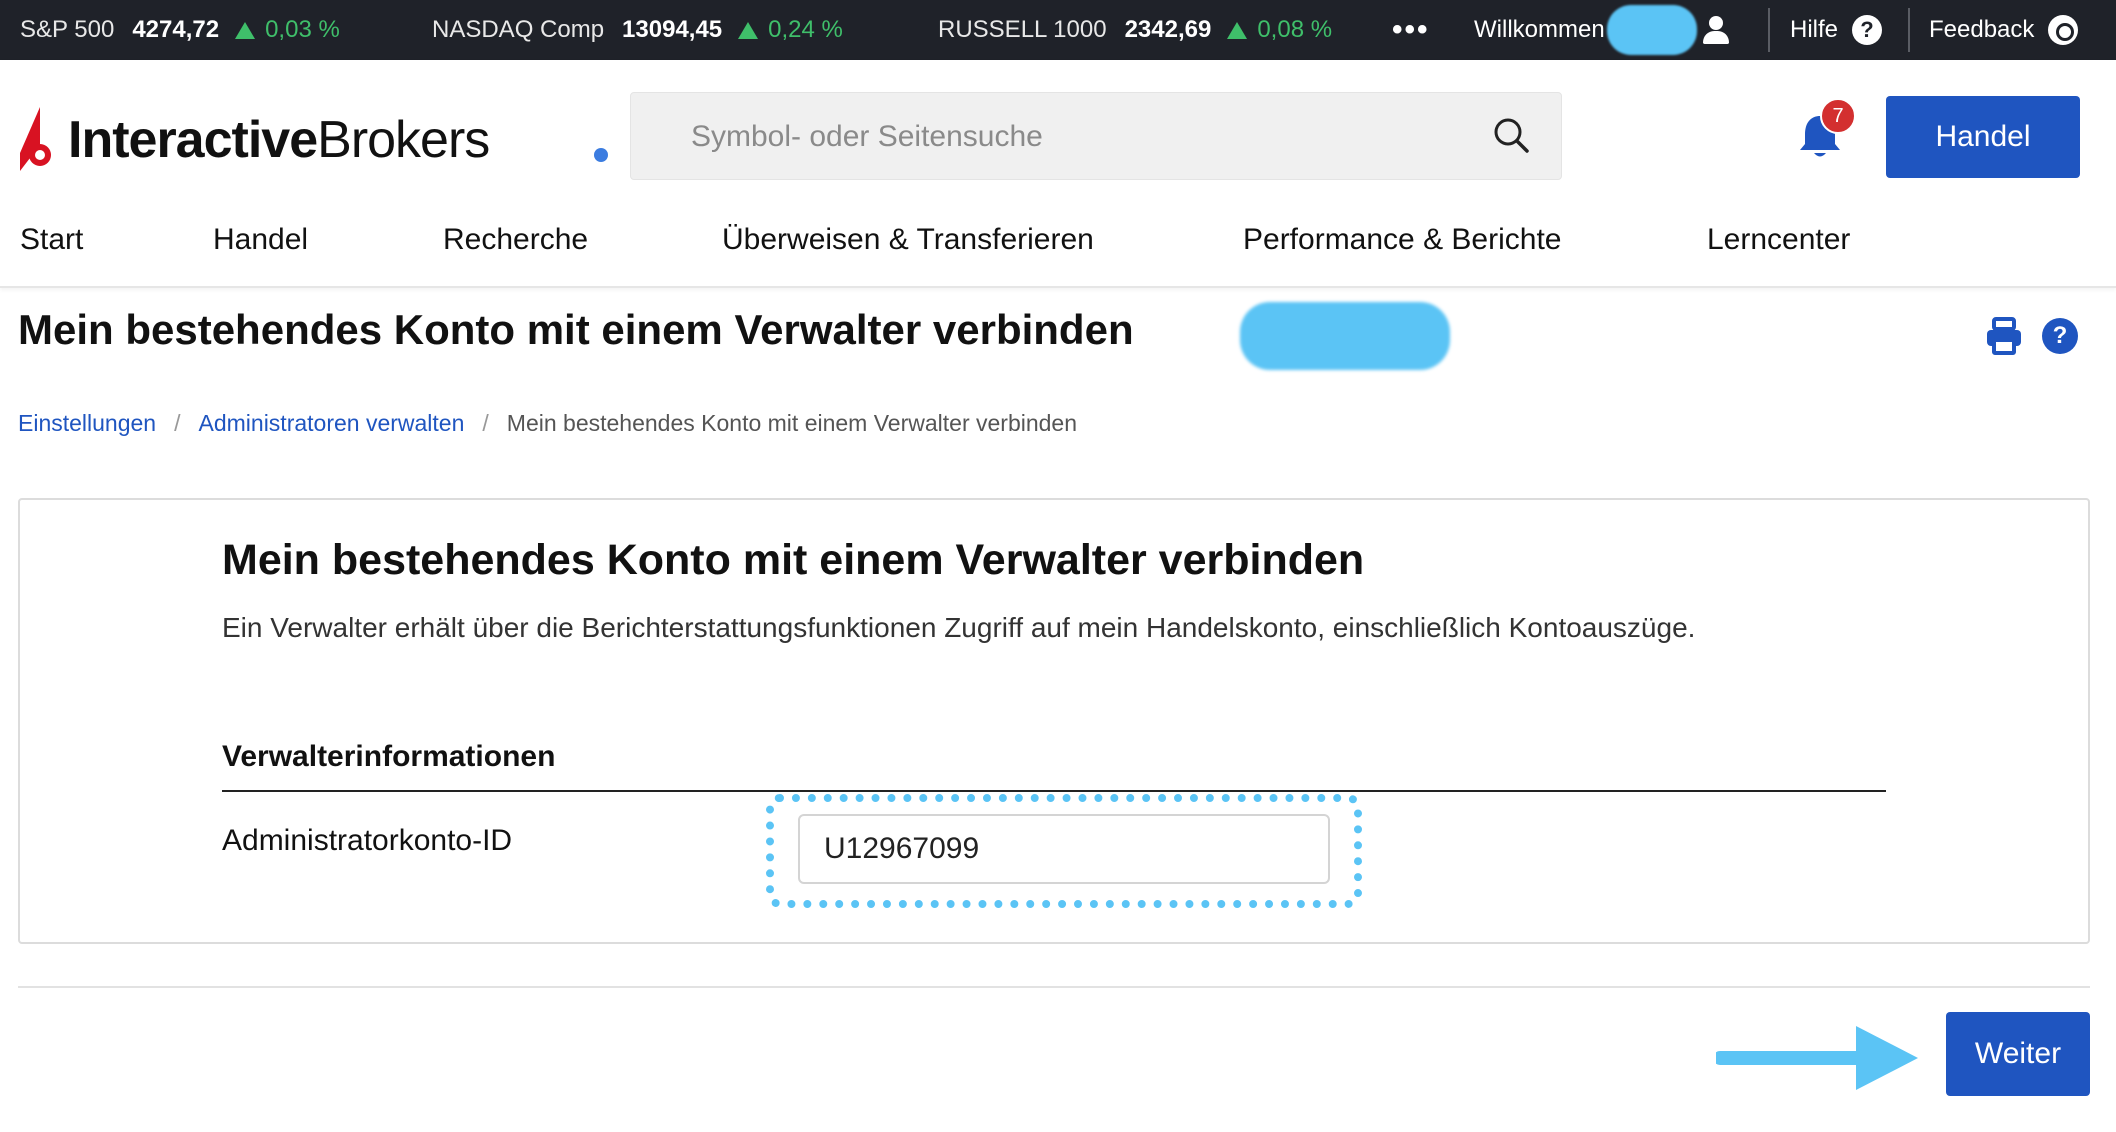  I want to click on nav-item-learning: Lerncenter, so click(1778, 240).